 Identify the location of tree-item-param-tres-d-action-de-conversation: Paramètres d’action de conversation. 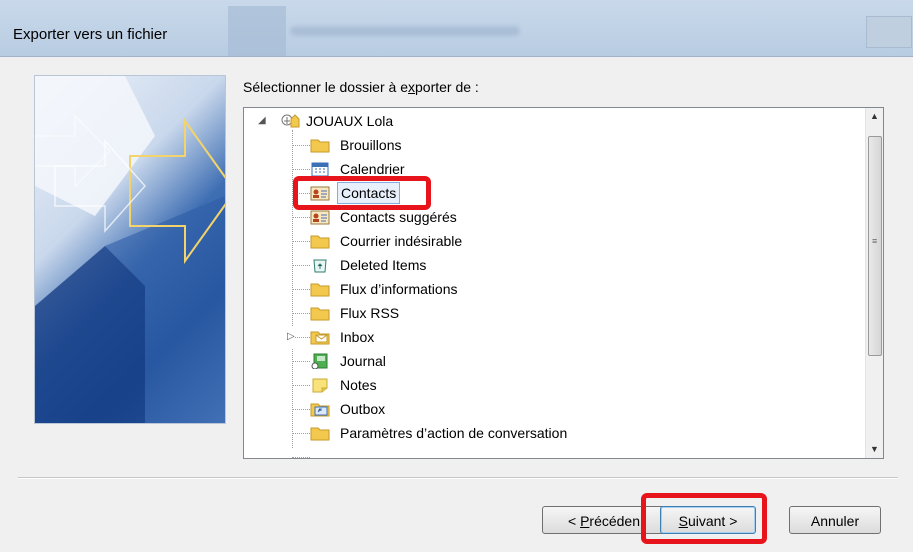
(554, 433).